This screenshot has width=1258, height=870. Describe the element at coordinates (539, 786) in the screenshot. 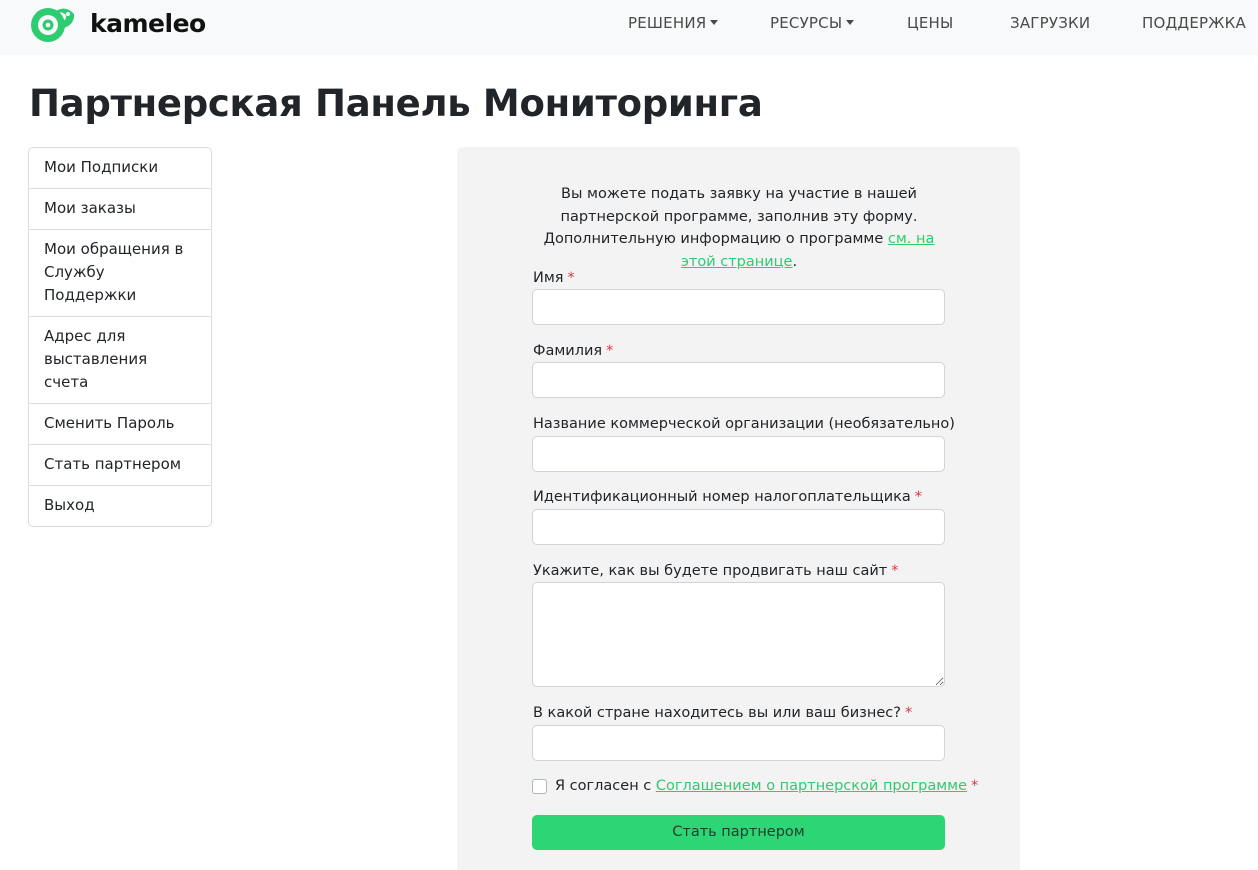

I see `agree-checkbox` at that location.